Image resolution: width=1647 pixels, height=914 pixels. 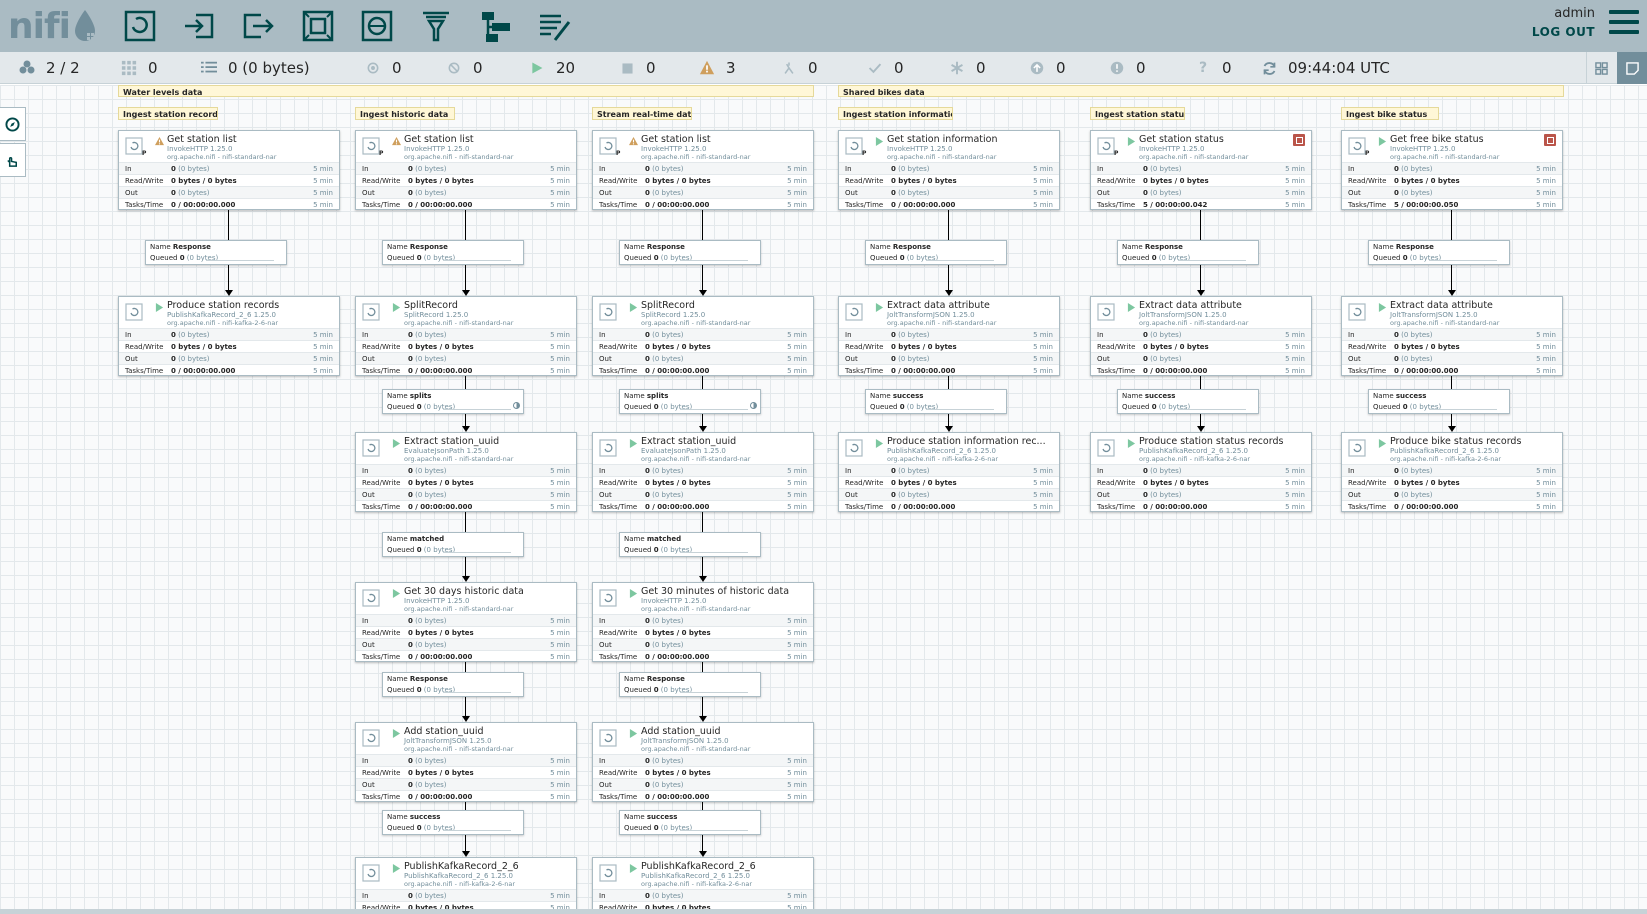 I want to click on stat-row-read-write: Read/Write 0 bytes / 0 bytes 5 min, so click(x=1452, y=346).